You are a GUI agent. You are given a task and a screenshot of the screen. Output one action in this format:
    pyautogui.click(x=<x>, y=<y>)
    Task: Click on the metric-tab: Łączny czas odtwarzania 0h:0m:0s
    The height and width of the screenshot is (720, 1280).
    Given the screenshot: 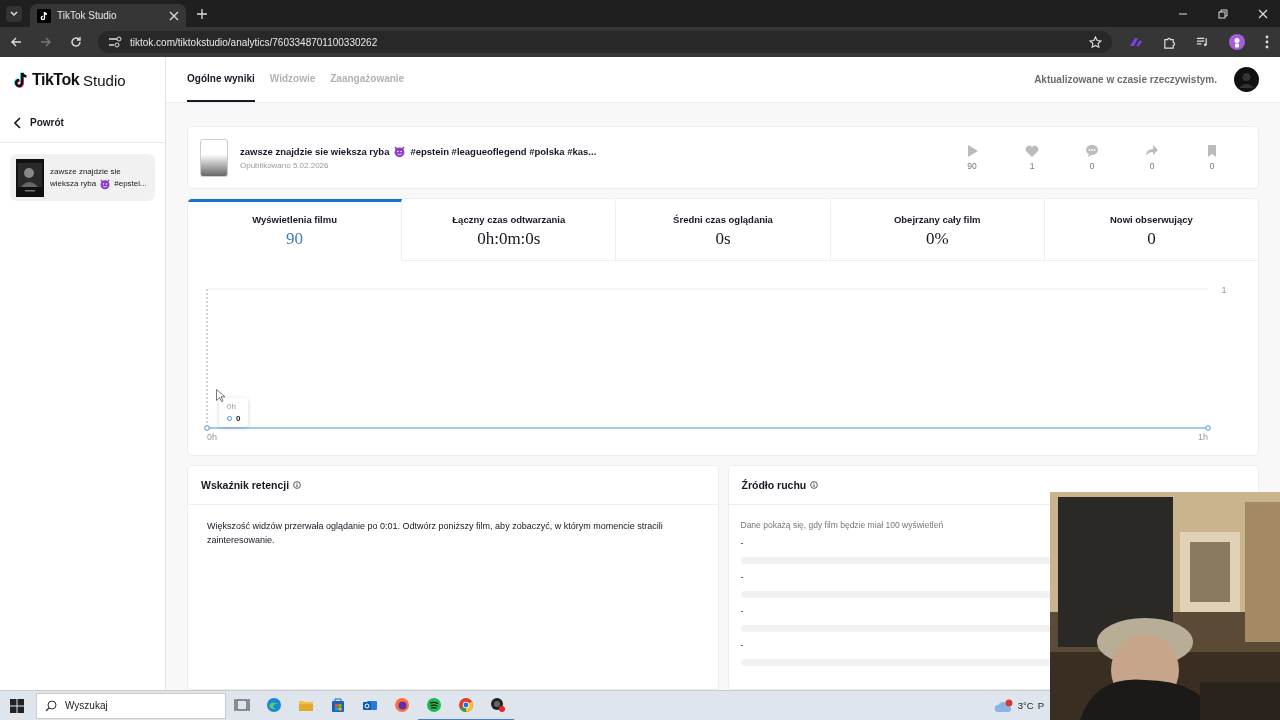 What is the action you would take?
    pyautogui.click(x=509, y=230)
    